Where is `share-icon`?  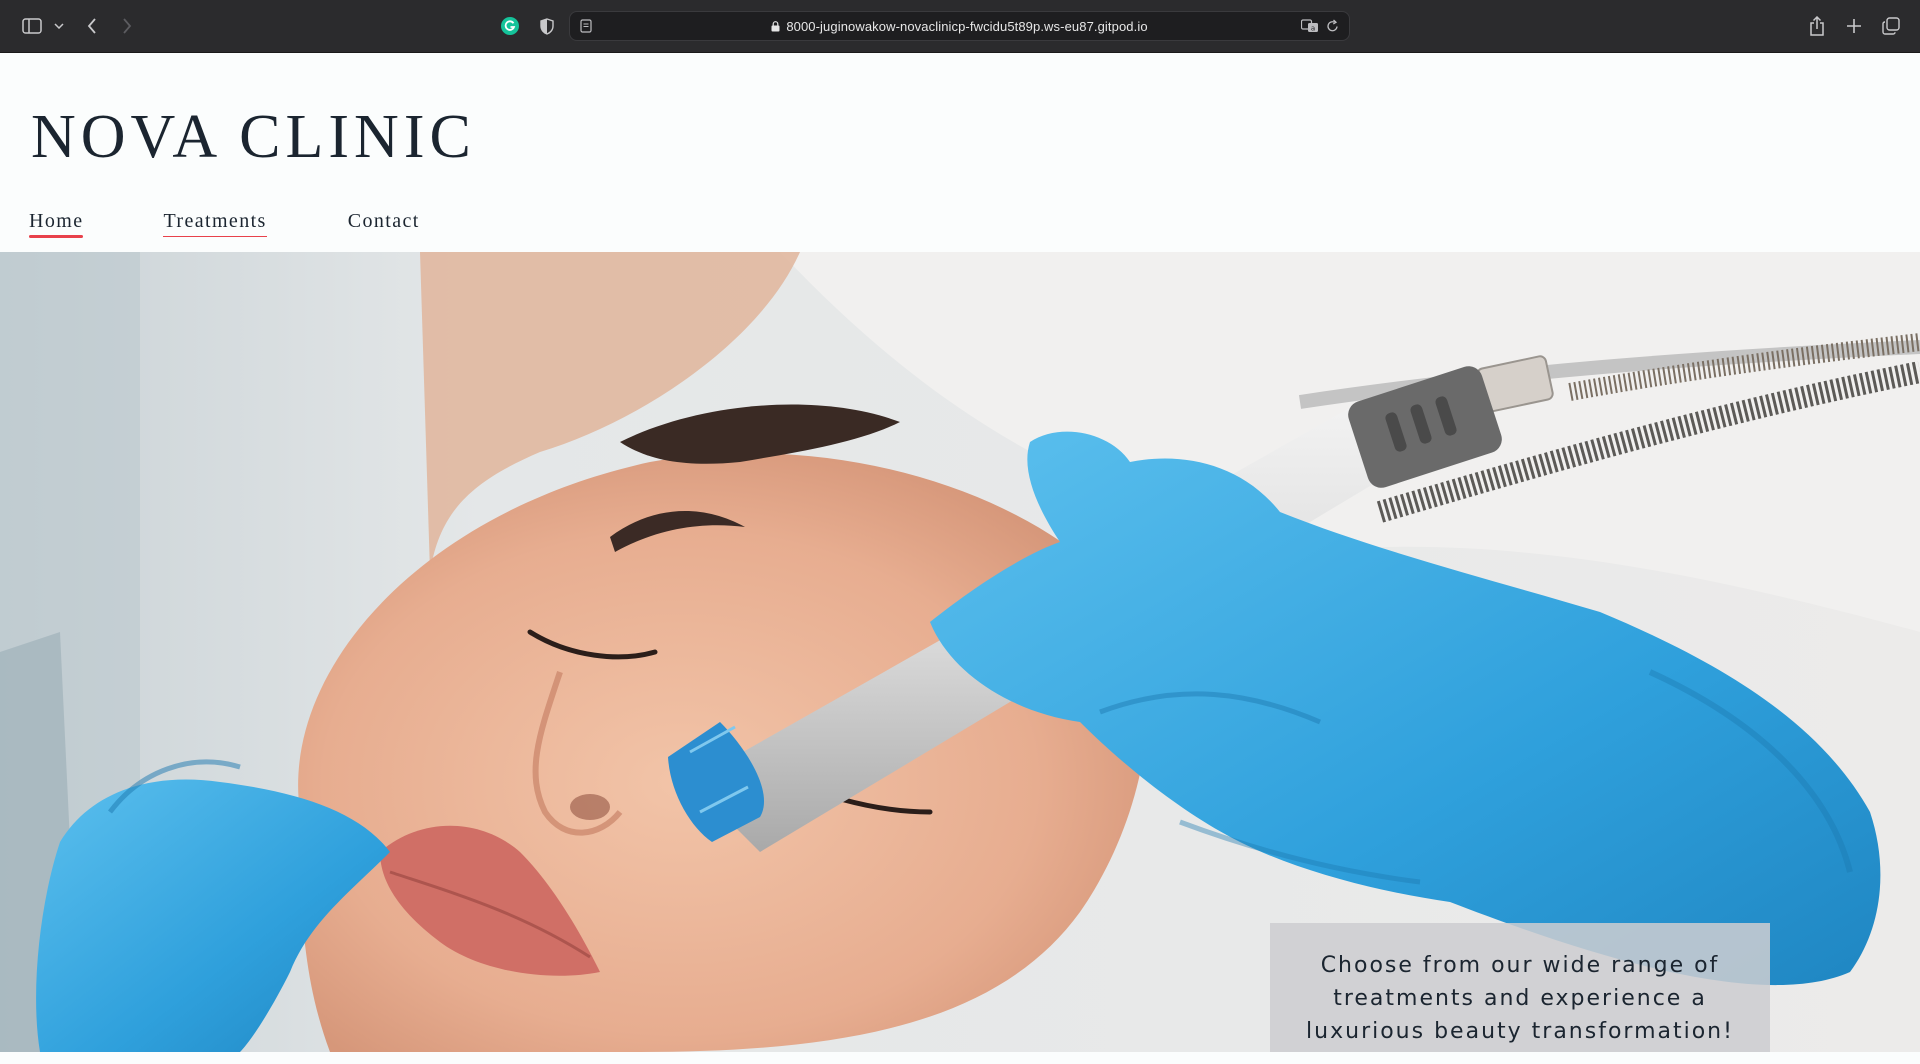
share-icon is located at coordinates (1817, 26).